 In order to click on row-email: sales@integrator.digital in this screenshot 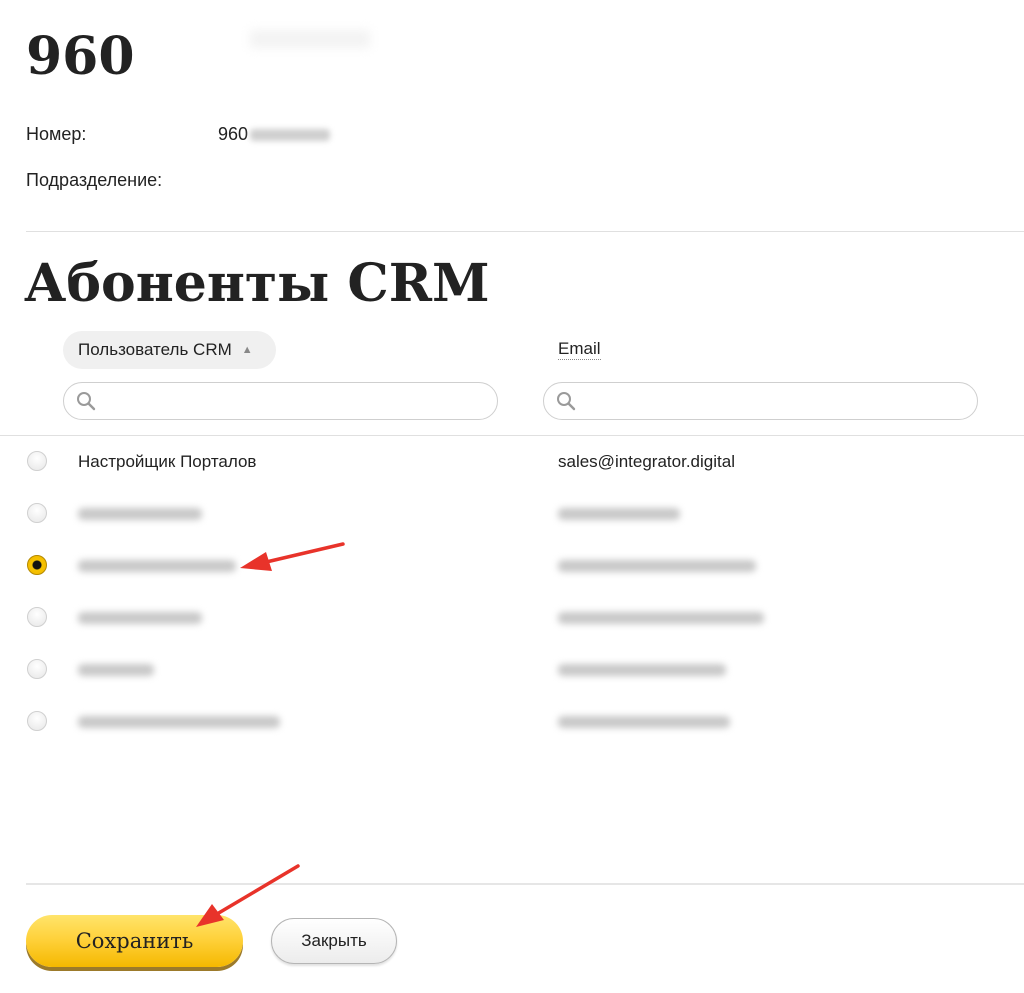, I will do `click(646, 461)`.